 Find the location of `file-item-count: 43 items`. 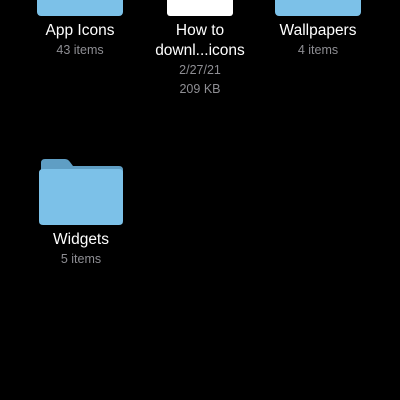

file-item-count: 43 items is located at coordinates (80, 50).